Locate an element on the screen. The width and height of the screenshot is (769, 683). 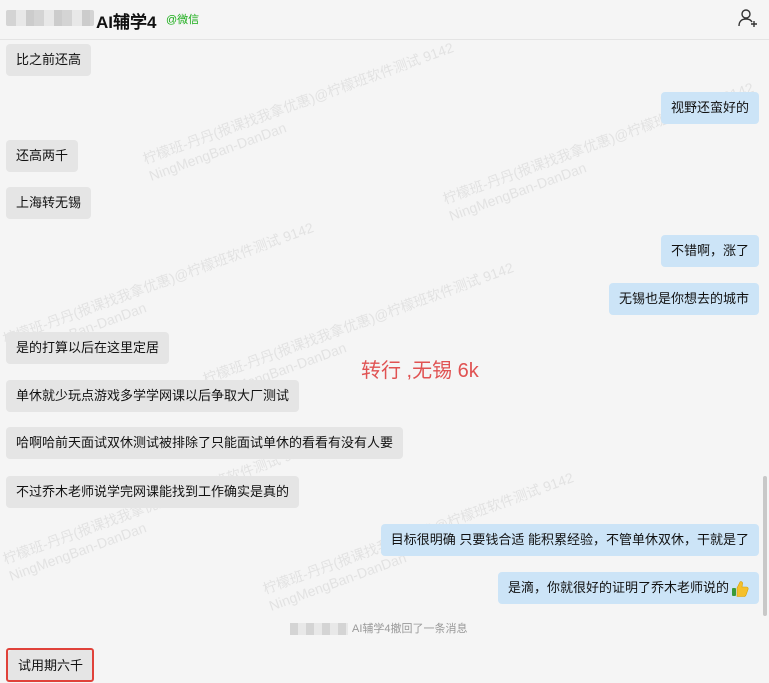
message-text: 是滴，你就很好的证明了乔木老师说的 is located at coordinates (618, 587).